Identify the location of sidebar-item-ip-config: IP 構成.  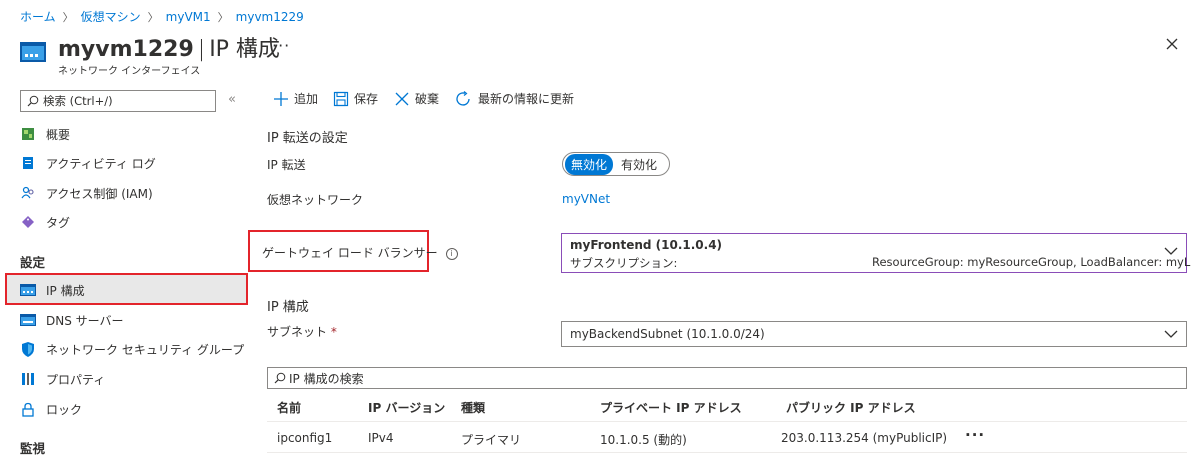
(52, 290).